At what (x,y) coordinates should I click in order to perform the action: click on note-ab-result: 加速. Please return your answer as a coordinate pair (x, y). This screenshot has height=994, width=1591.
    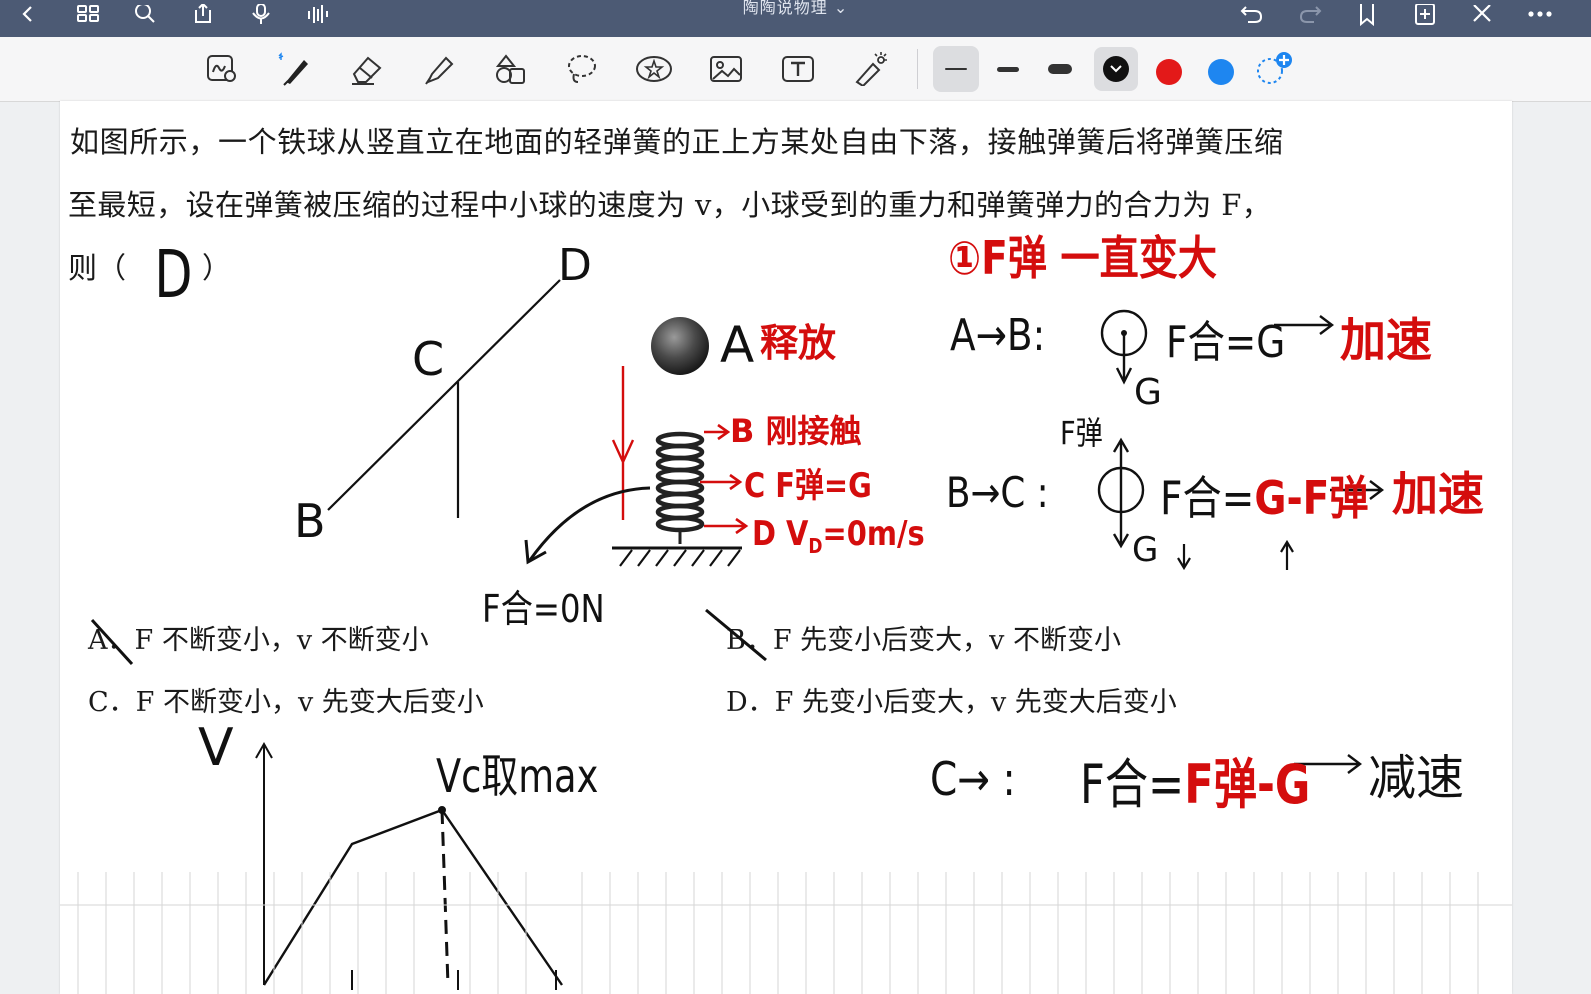
    Looking at the image, I should click on (1386, 340).